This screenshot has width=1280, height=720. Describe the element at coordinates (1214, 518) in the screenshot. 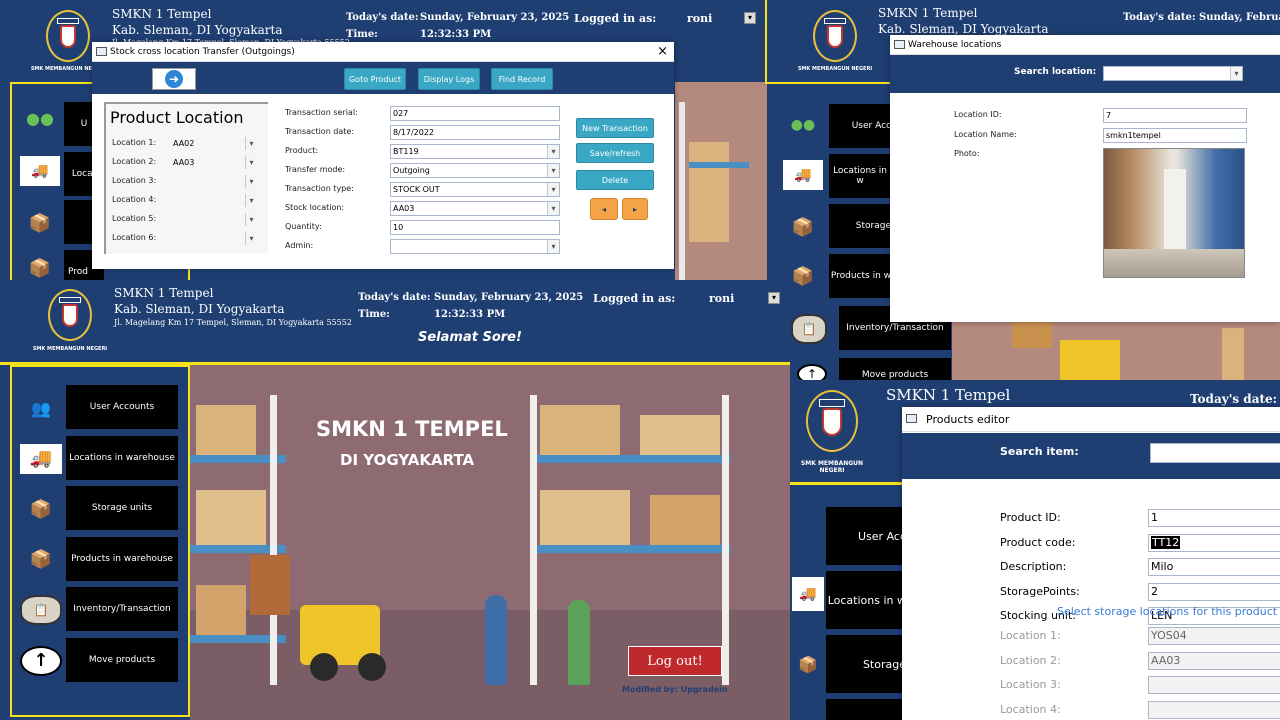

I see `product-field-input: 1` at that location.